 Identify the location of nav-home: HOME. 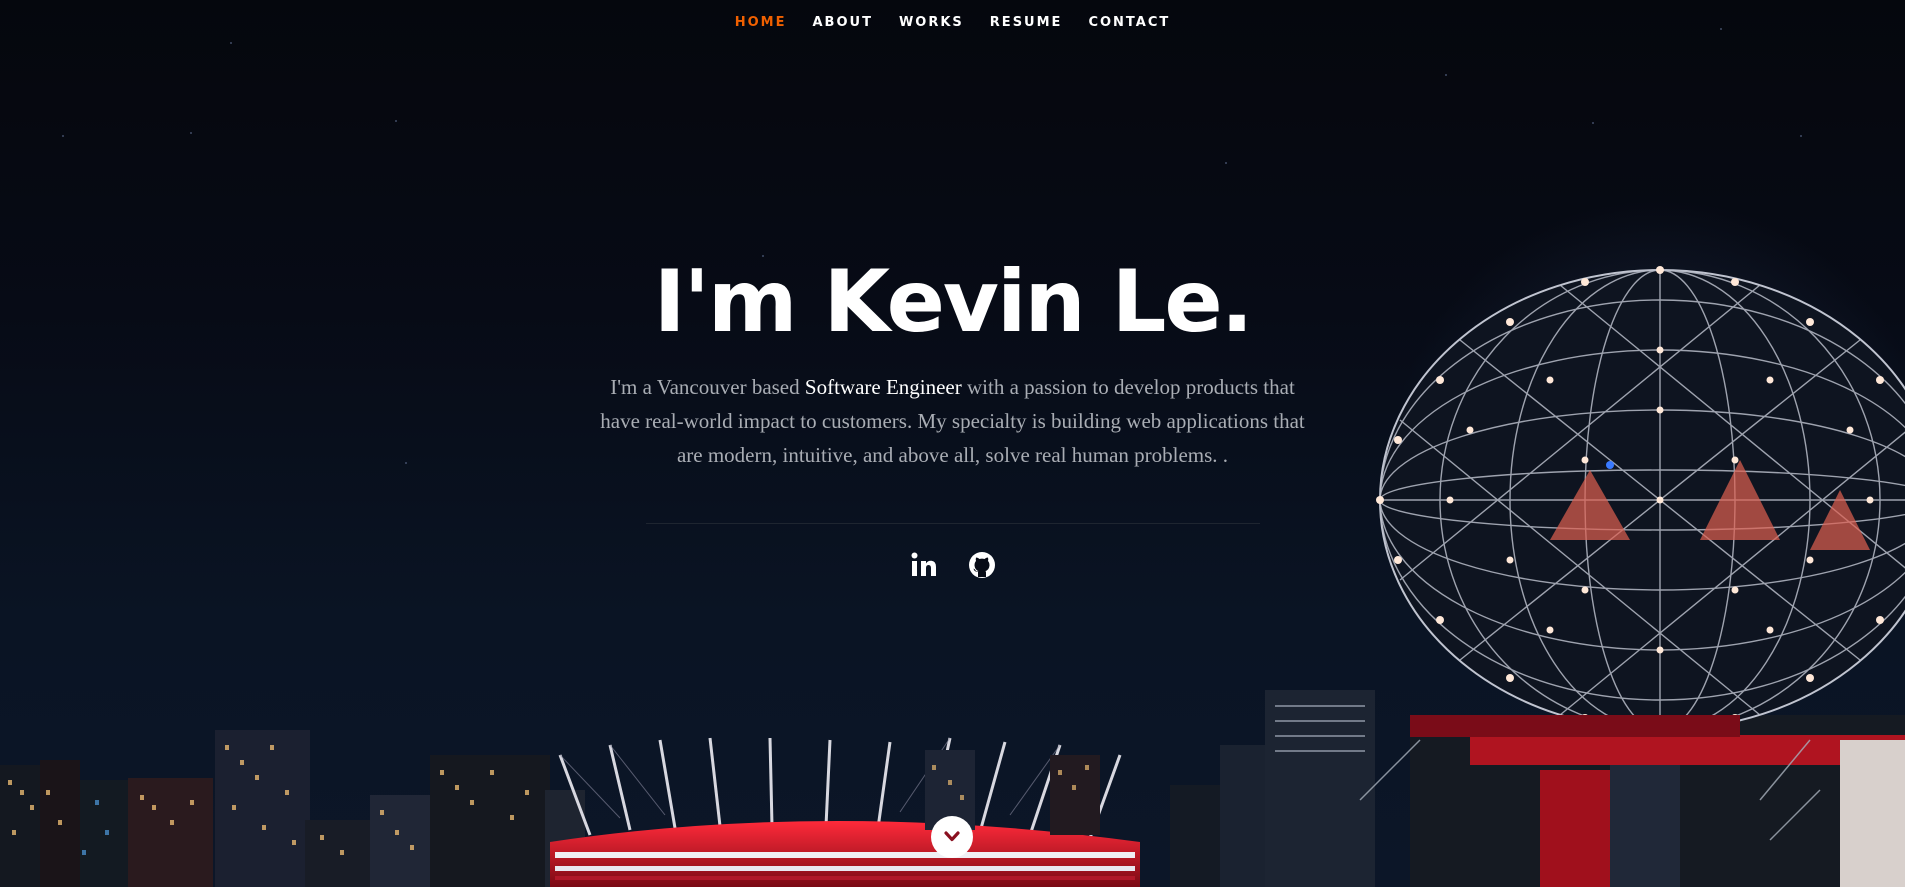
(761, 22).